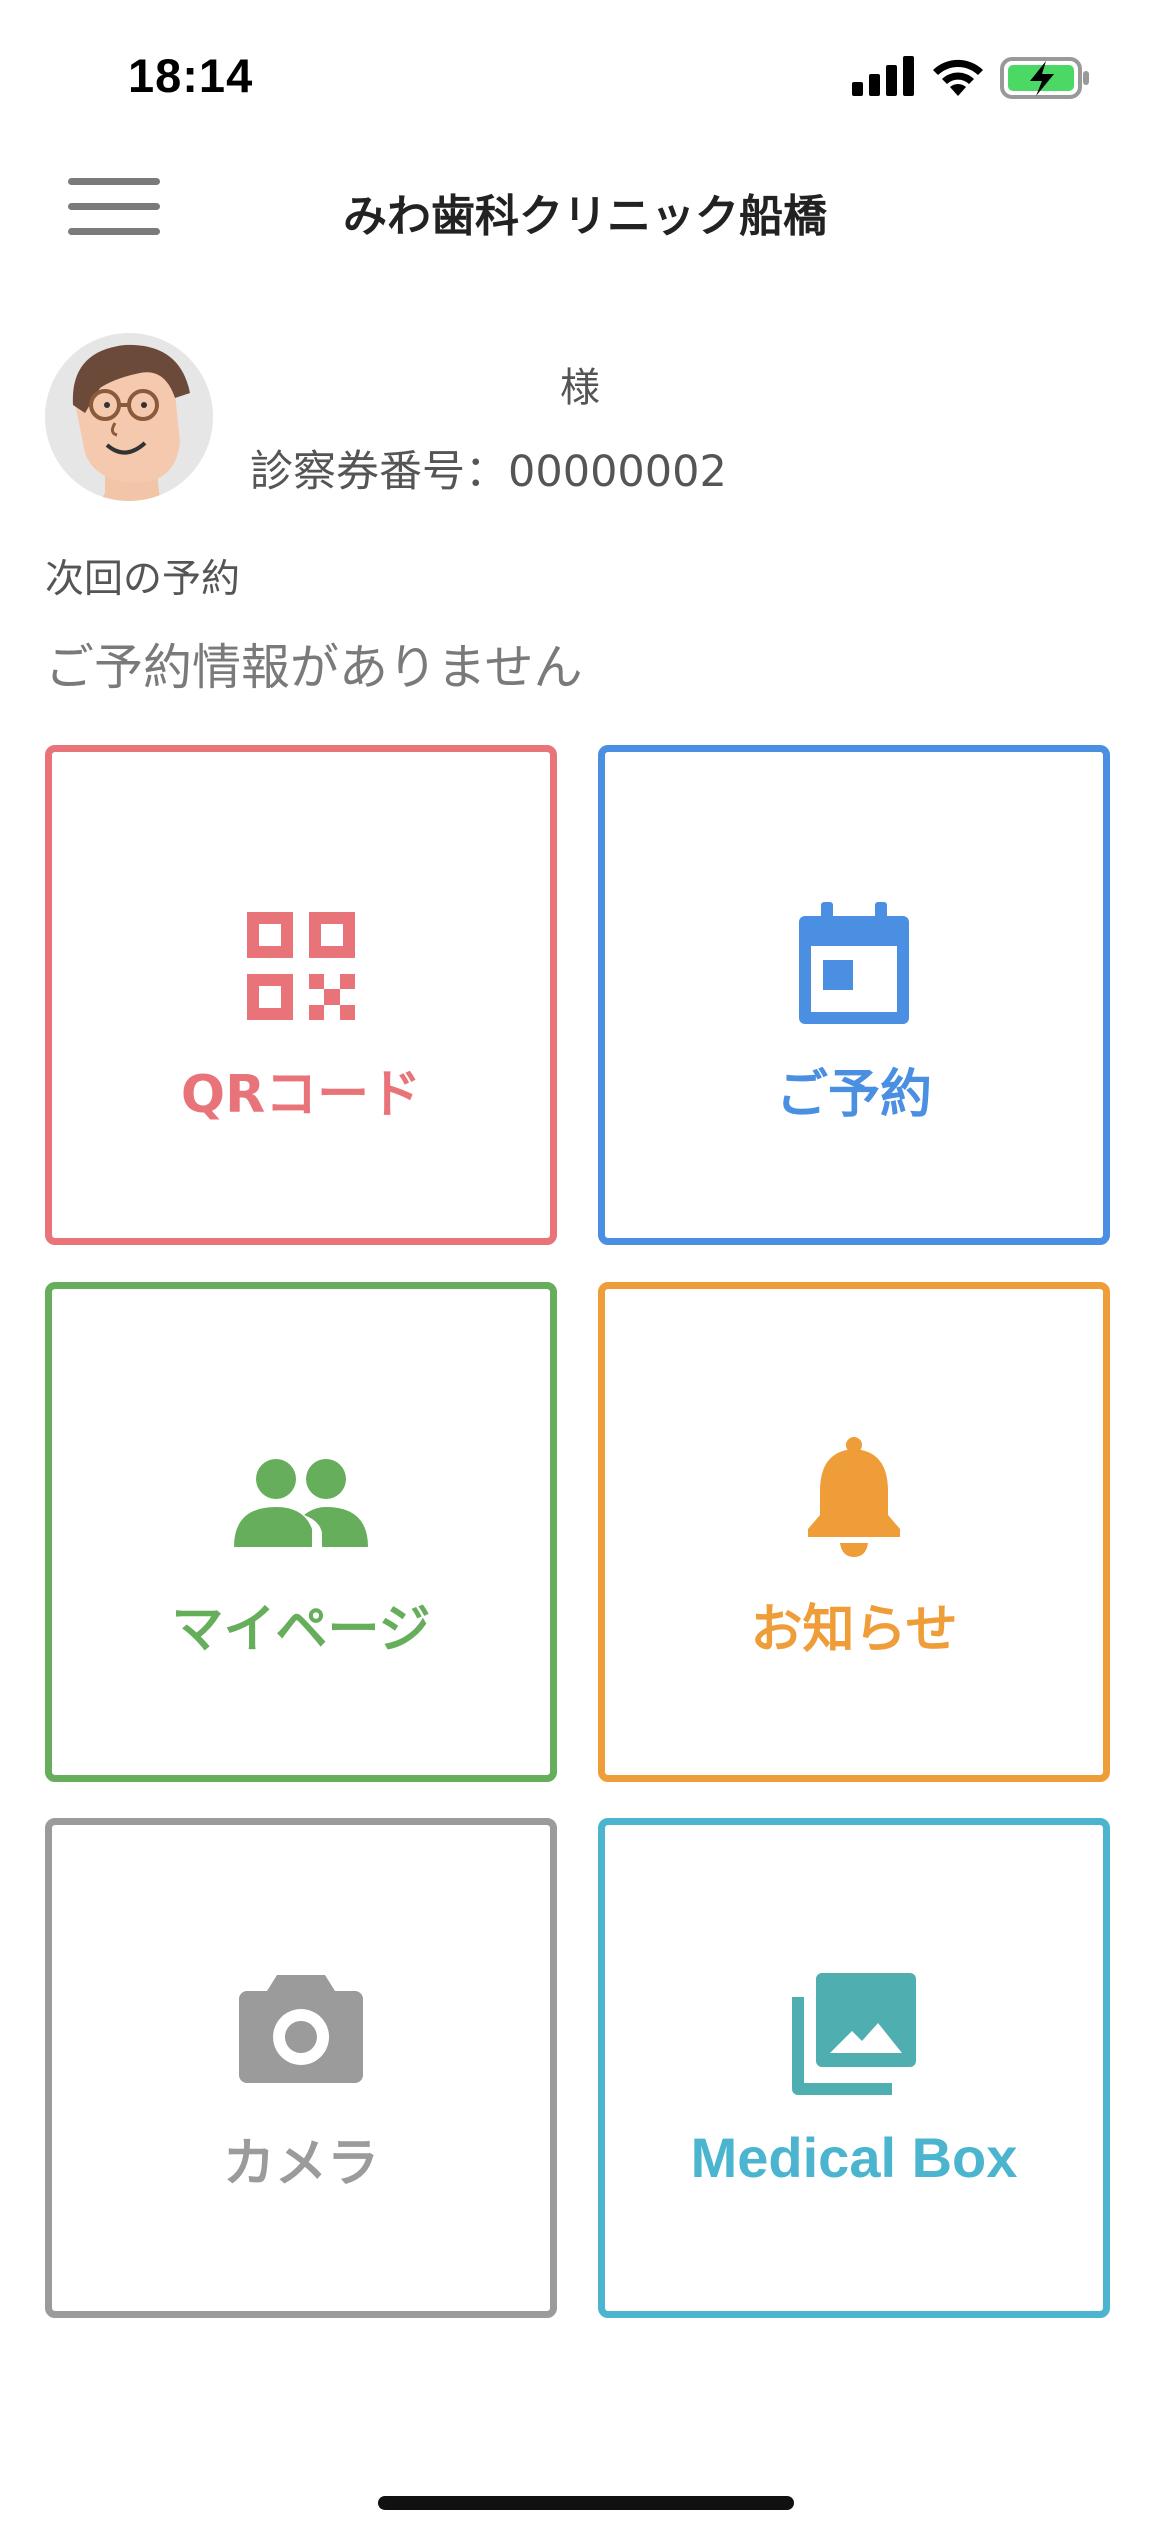 The height and width of the screenshot is (2532, 1170). What do you see at coordinates (301, 966) in the screenshot?
I see `qr-code-icon` at bounding box center [301, 966].